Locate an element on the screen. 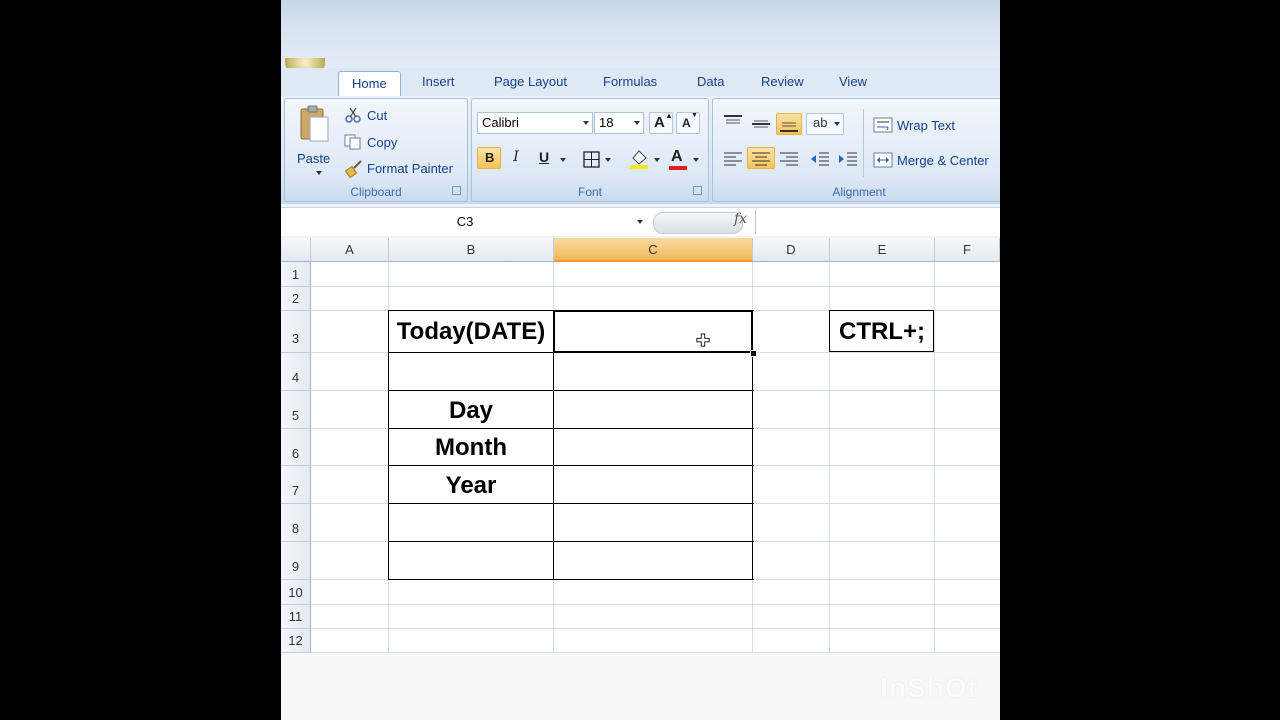 This screenshot has width=1280, height=720. underline-button: U is located at coordinates (544, 159).